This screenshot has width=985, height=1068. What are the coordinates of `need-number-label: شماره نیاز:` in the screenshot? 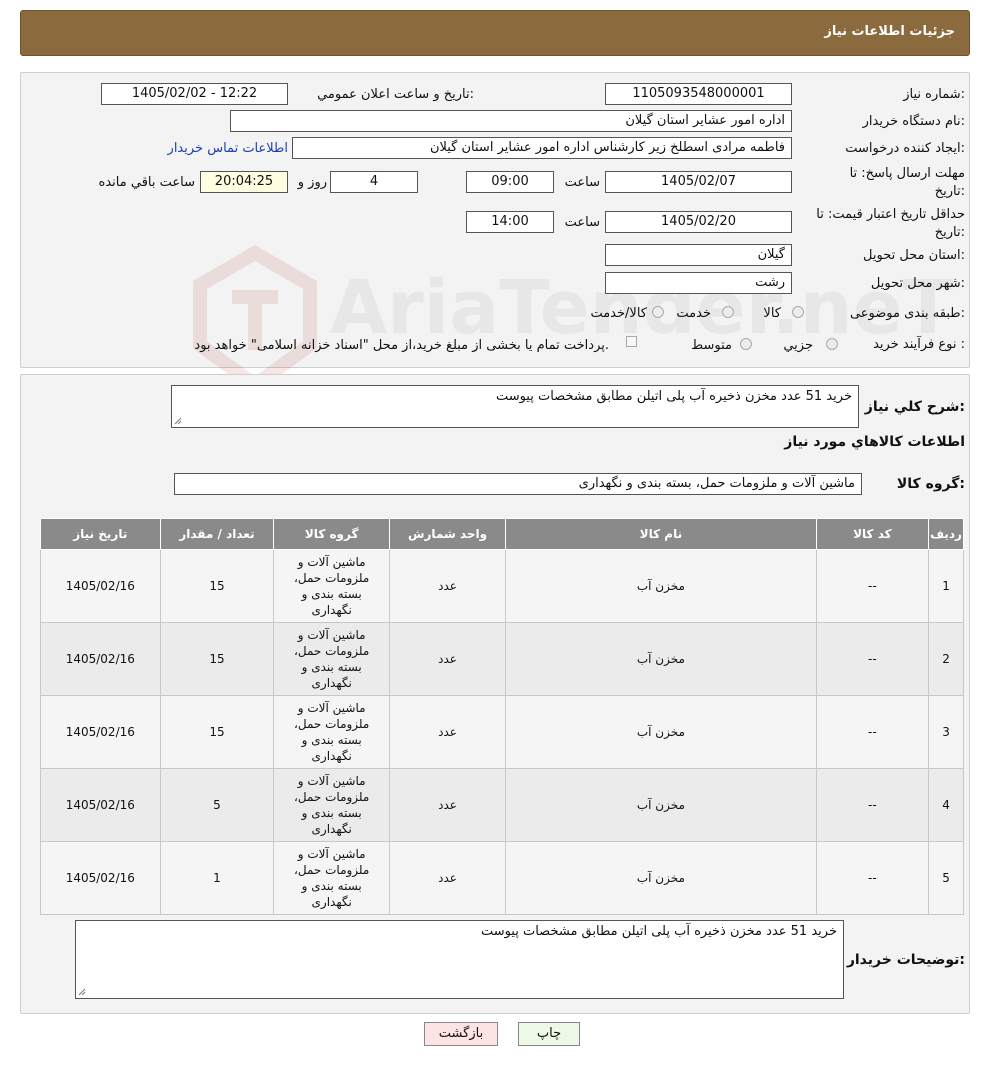 It's located at (934, 94).